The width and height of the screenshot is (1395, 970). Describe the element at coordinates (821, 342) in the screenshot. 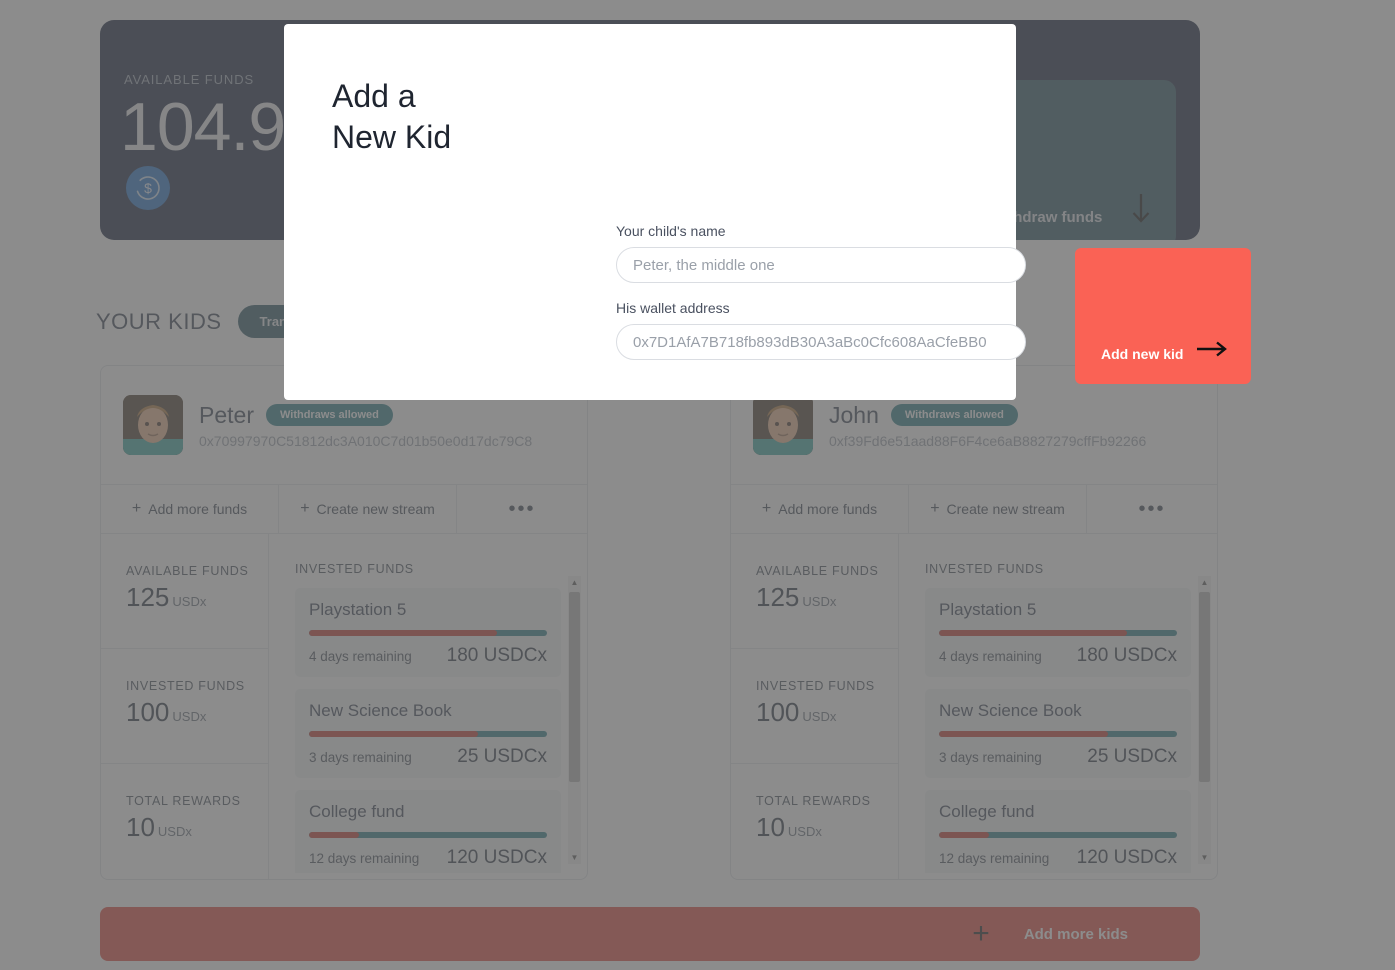

I see `wallet-address-input` at that location.